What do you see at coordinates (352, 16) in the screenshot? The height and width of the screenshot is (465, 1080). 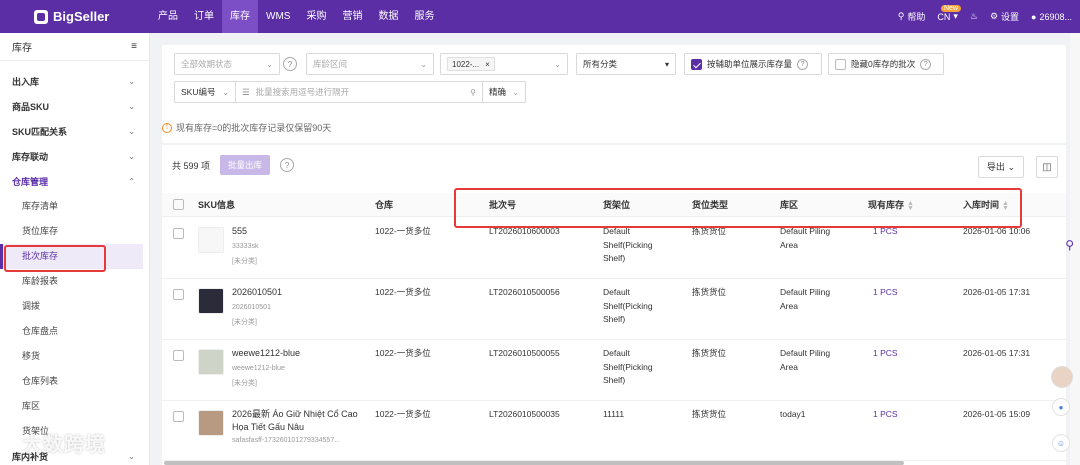 I see `nav-marketing: 营销` at bounding box center [352, 16].